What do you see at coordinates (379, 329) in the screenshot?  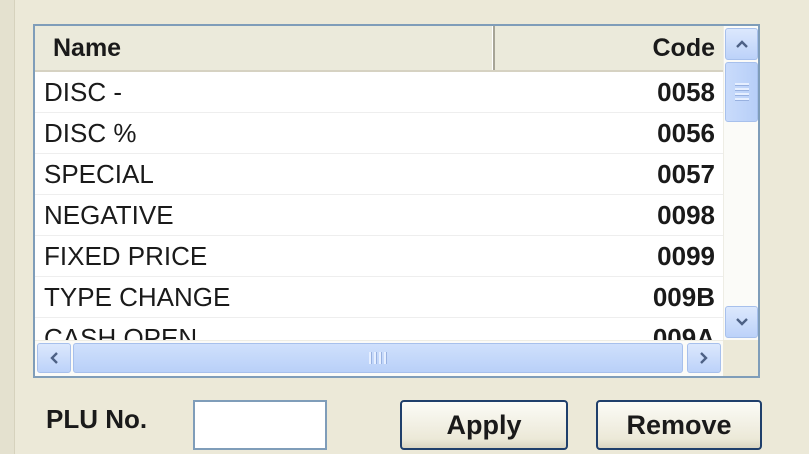 I see `list-row: CASH OPEN 009A` at bounding box center [379, 329].